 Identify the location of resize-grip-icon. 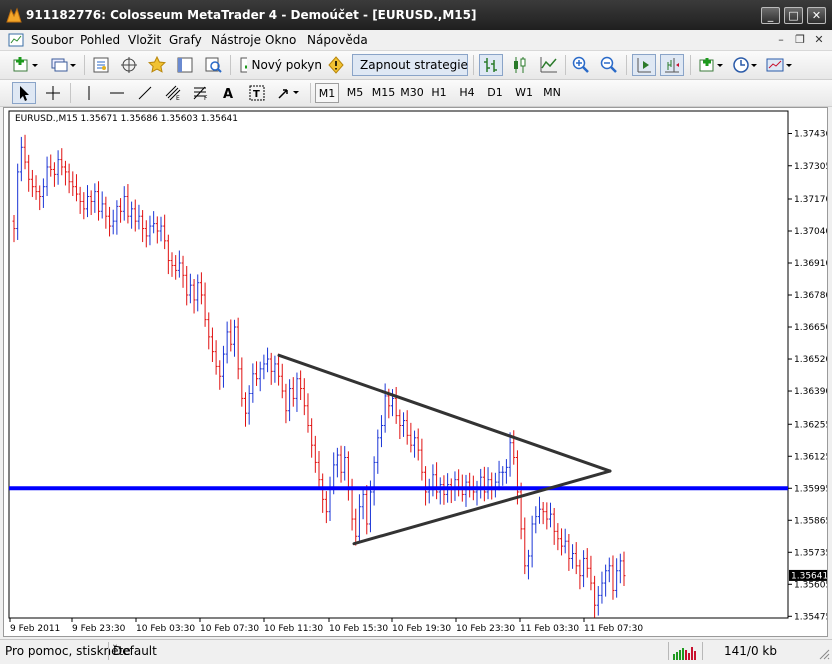
(824, 654).